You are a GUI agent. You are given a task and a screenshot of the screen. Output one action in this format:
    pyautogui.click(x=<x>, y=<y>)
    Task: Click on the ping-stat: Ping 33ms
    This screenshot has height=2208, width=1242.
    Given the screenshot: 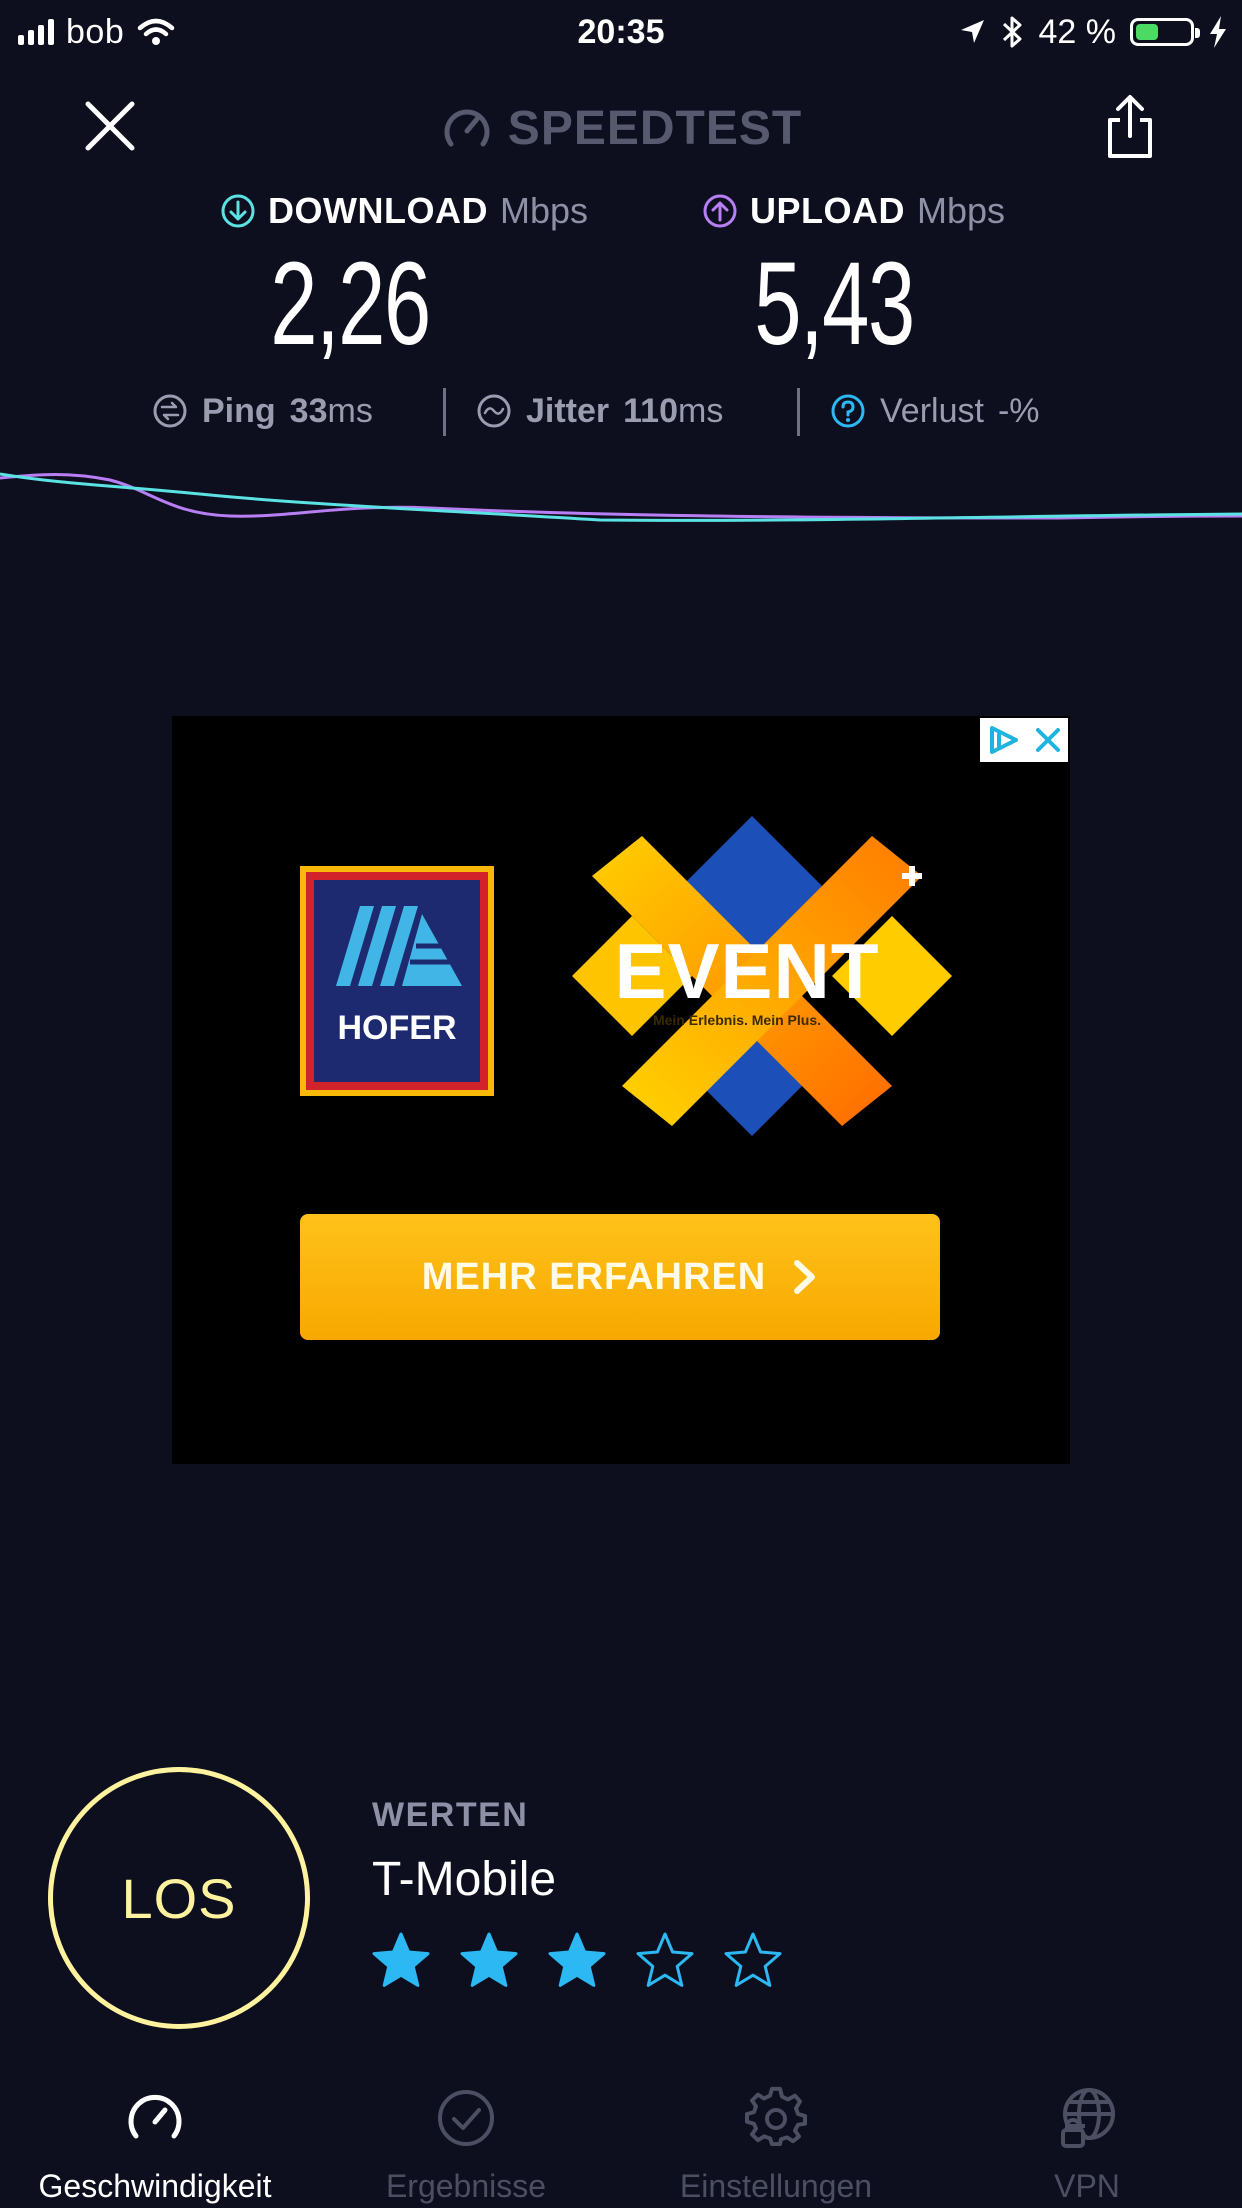 What is the action you would take?
    pyautogui.click(x=262, y=411)
    